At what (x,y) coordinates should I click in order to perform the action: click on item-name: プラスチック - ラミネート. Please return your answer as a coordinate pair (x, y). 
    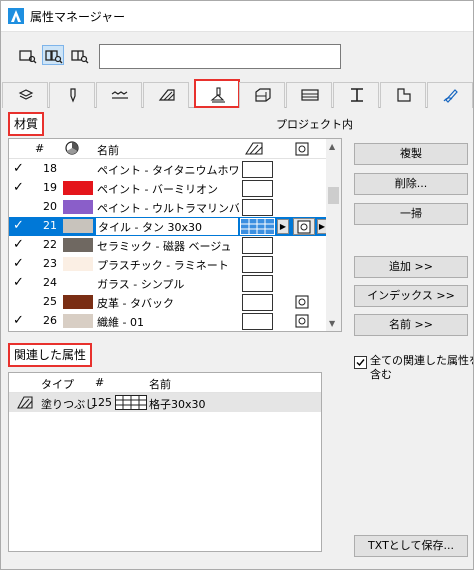
    Looking at the image, I should click on (163, 265).